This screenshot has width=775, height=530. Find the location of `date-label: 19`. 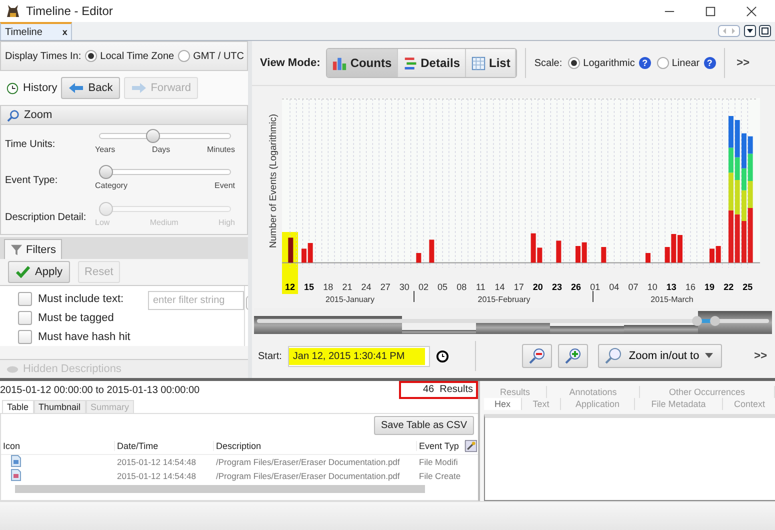

date-label: 19 is located at coordinates (709, 287).